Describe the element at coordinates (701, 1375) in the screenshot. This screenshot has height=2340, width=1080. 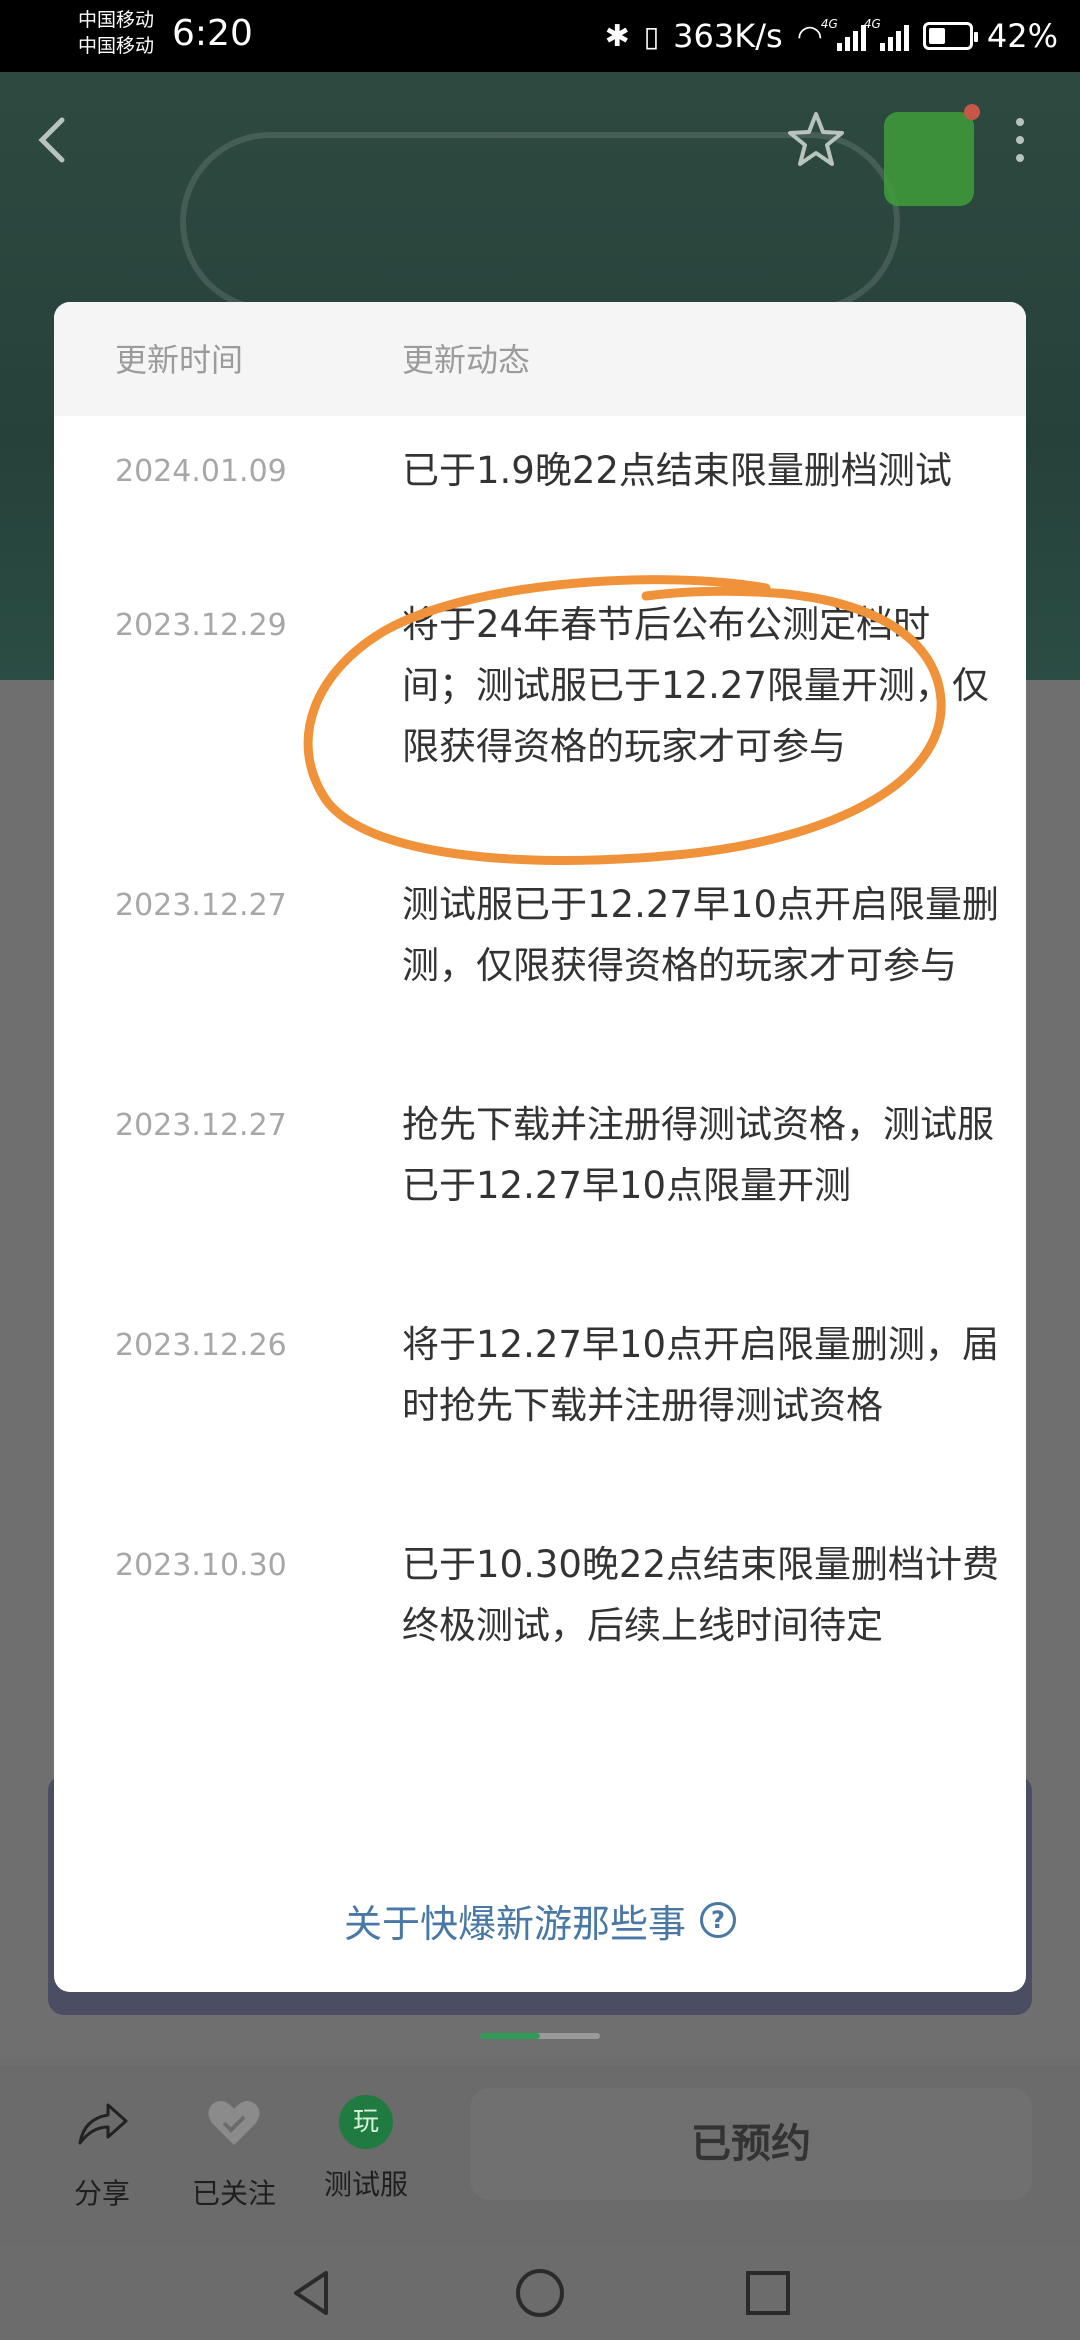
I see `update-text: 将于12.27早10点开启限量删测，届时抢先下载并注册得测试资格` at that location.